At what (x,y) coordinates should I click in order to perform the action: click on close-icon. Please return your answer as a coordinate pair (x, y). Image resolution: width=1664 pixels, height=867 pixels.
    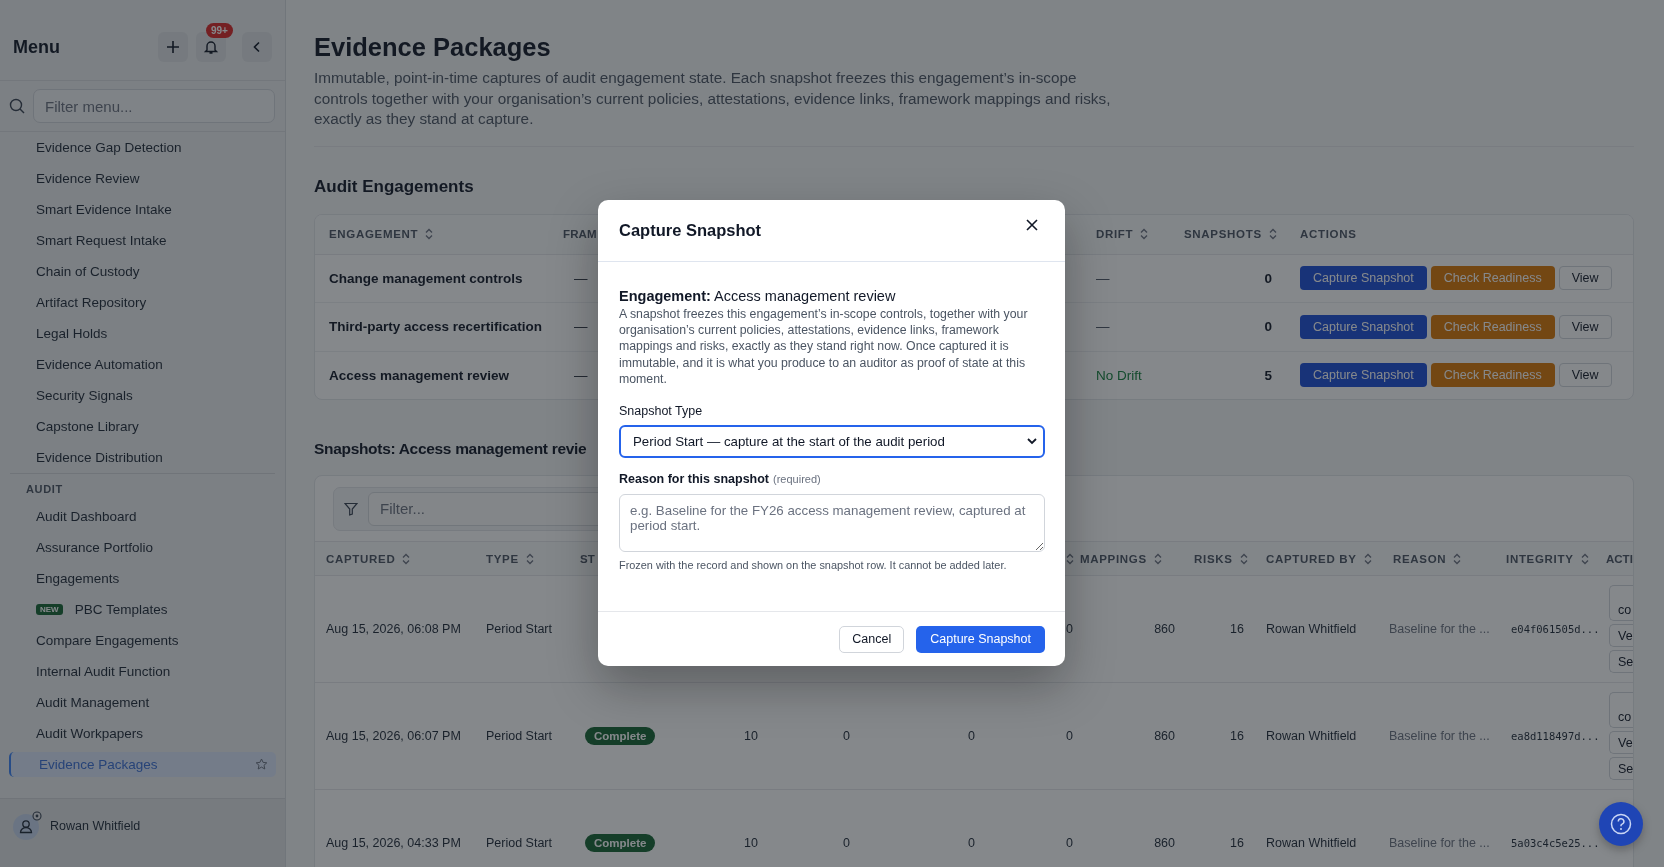
    Looking at the image, I should click on (1032, 225).